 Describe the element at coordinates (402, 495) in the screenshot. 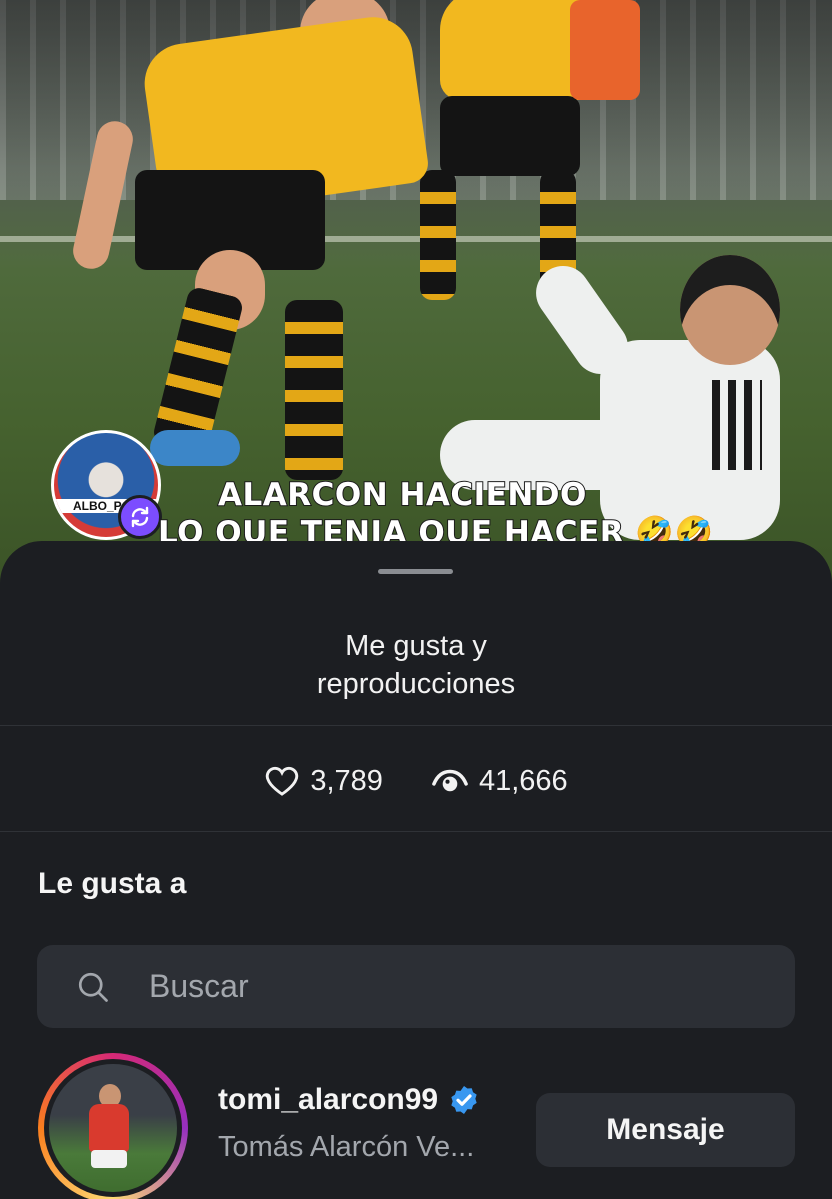

I see `caption-line-1: ALARCON HACIENDO` at that location.